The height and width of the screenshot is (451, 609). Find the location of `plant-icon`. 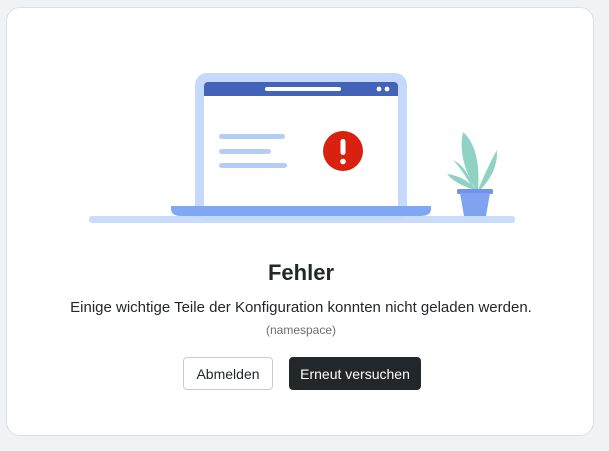

plant-icon is located at coordinates (472, 174).